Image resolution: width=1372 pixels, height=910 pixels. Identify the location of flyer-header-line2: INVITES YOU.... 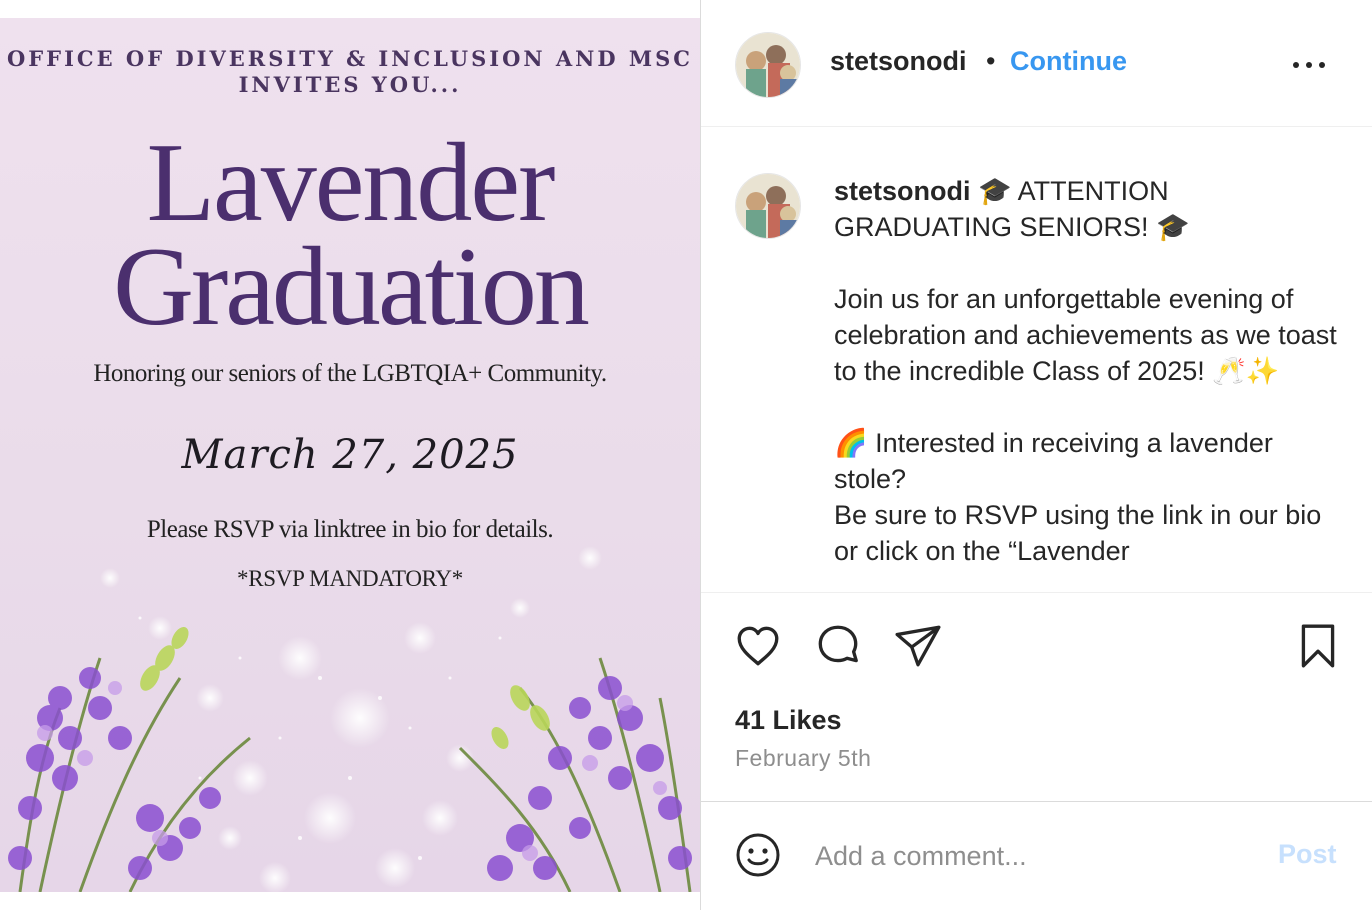
(350, 84).